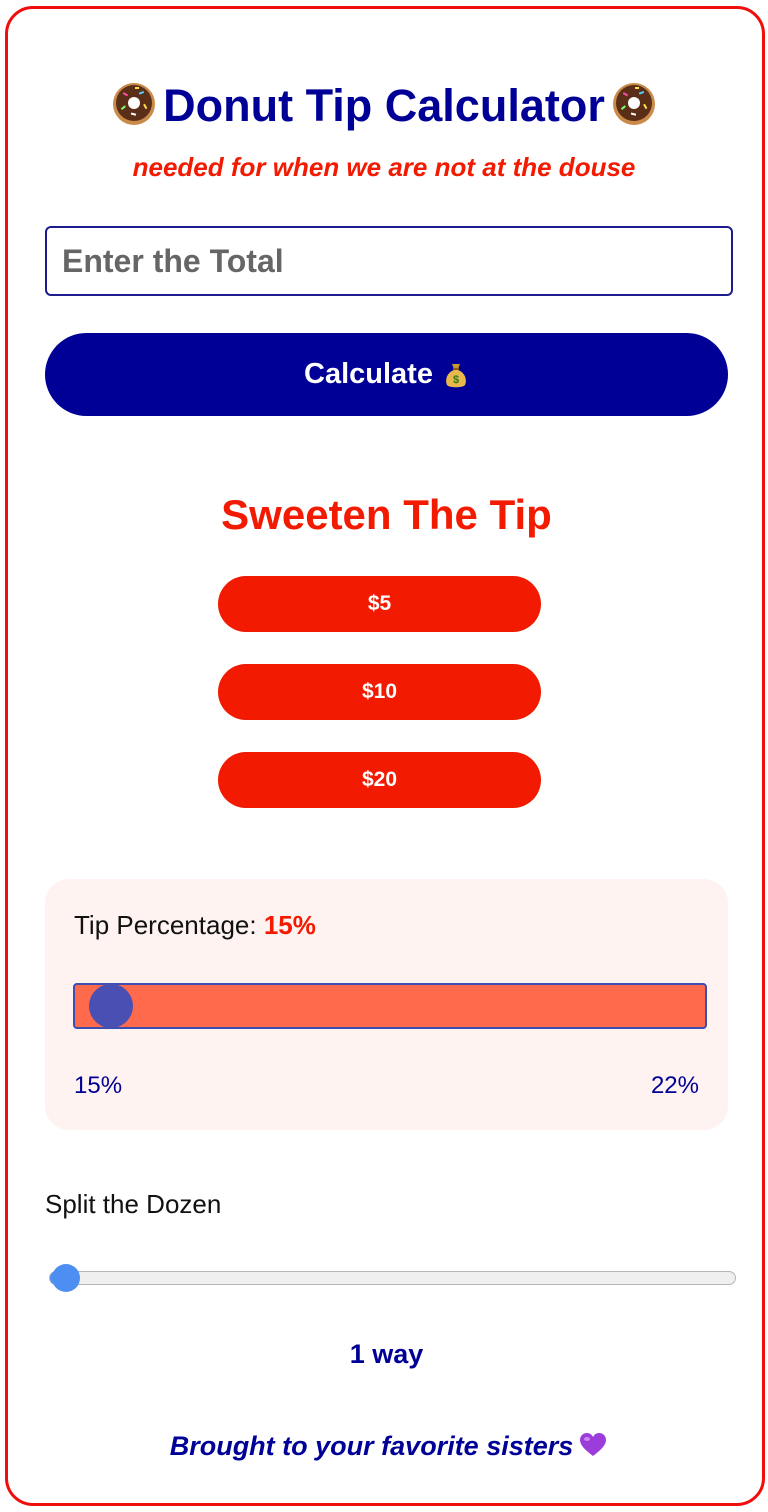 The height and width of the screenshot is (1512, 768). What do you see at coordinates (133, 1204) in the screenshot?
I see `split-label: Split the Dozen` at bounding box center [133, 1204].